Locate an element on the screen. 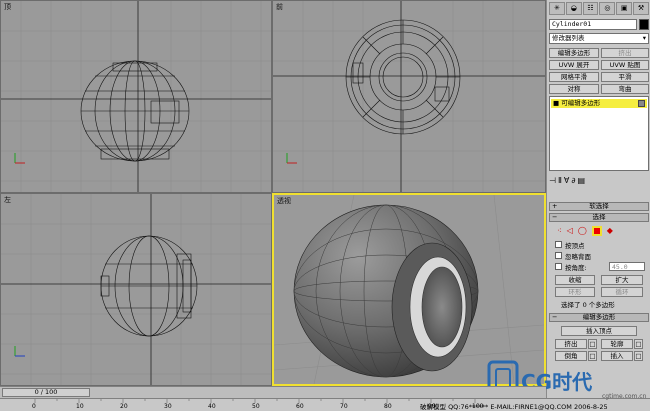 The height and width of the screenshot is (411, 650). chevron-down-icon: ▾ is located at coordinates (644, 38).